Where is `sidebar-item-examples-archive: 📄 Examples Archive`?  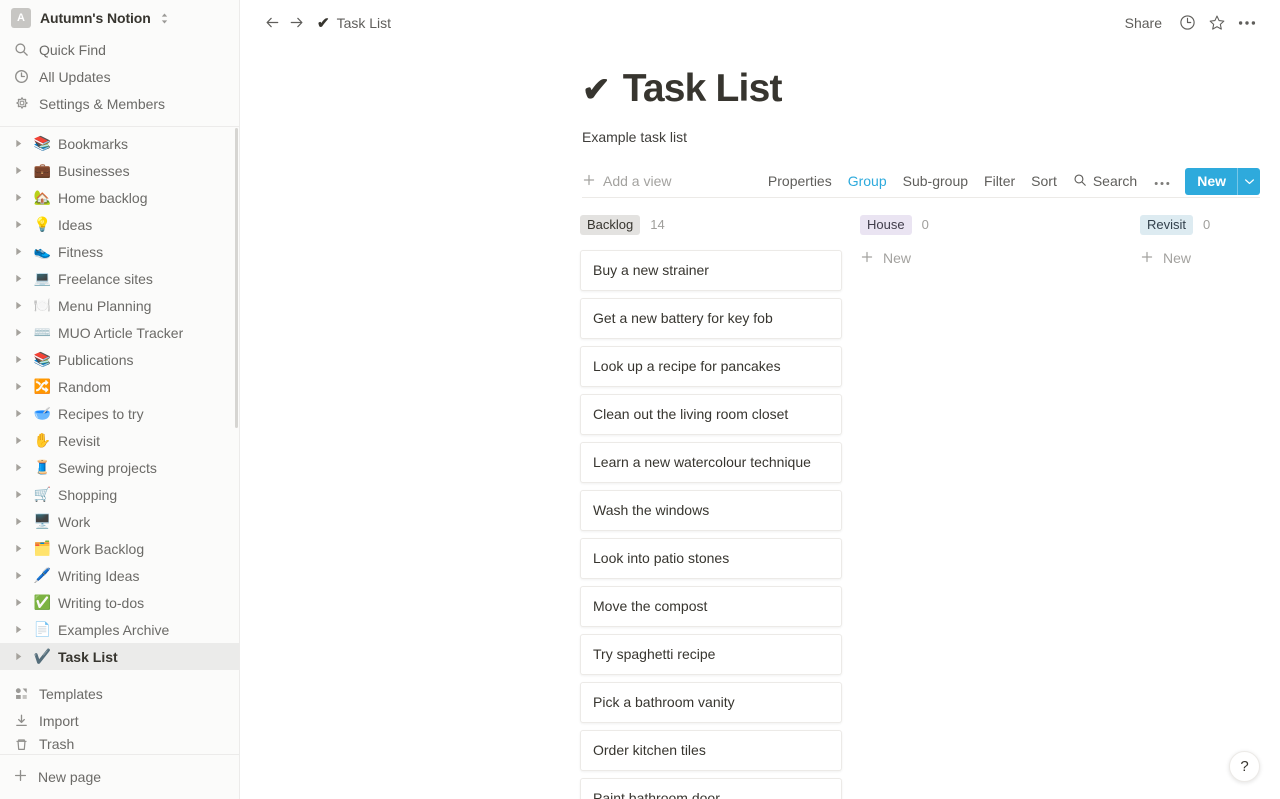 sidebar-item-examples-archive: 📄 Examples Archive is located at coordinates (119, 629).